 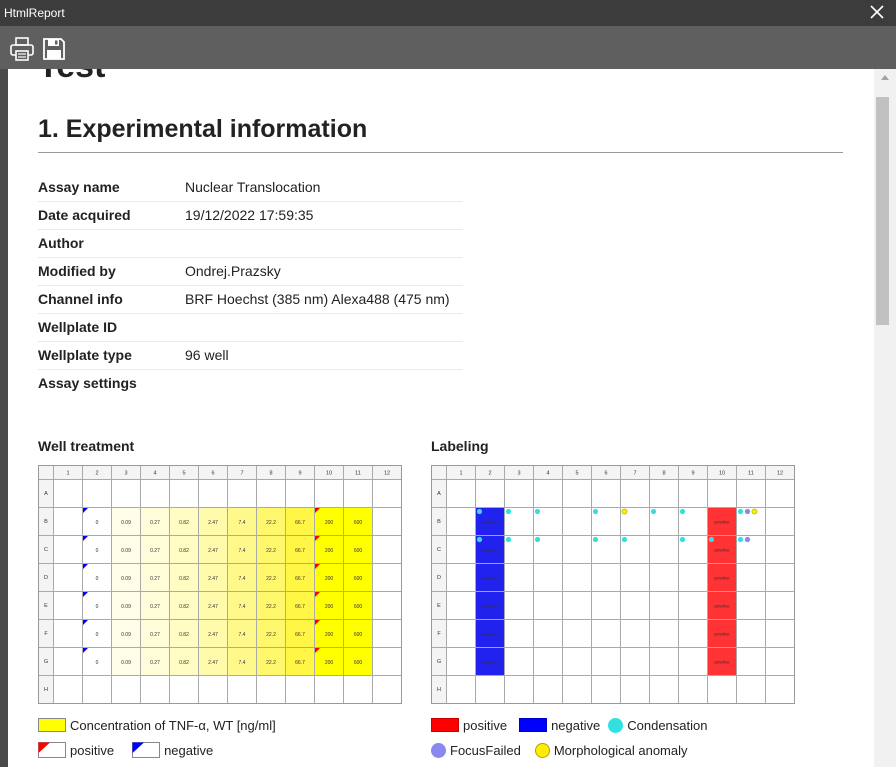 I want to click on col-header-label: 5, so click(x=183, y=473).